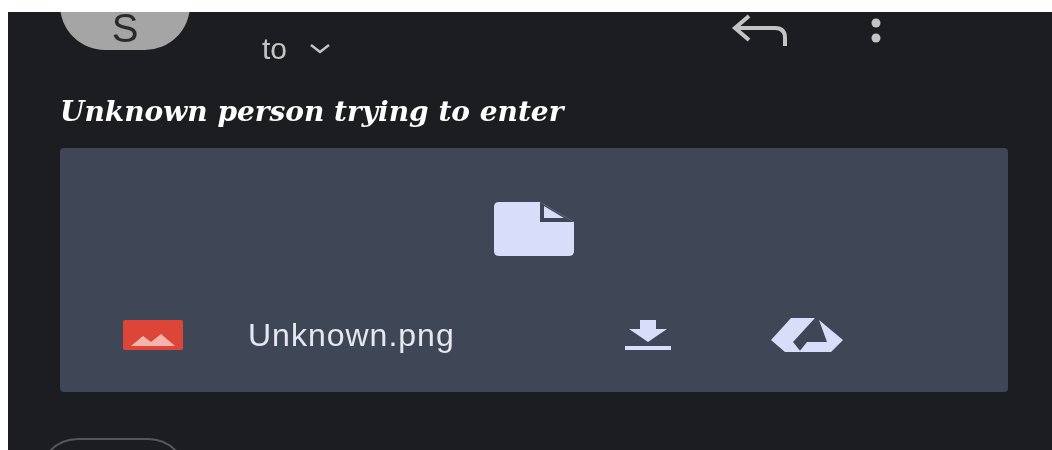 The image size is (1052, 450). Describe the element at coordinates (806, 335) in the screenshot. I see `drive-icon` at that location.